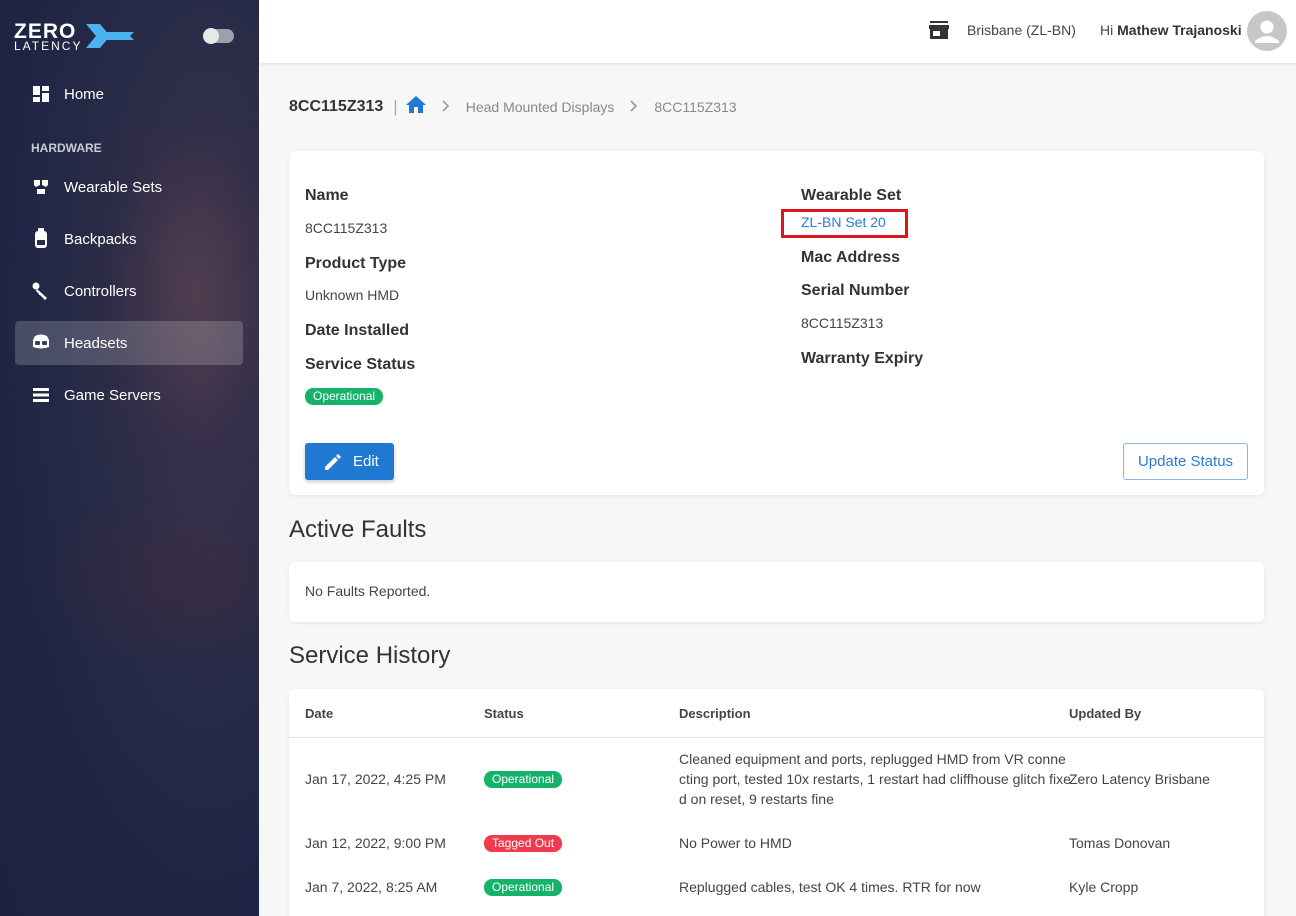 The height and width of the screenshot is (916, 1296). Describe the element at coordinates (48, 46) in the screenshot. I see `logo-text-line2: LATENCY` at that location.